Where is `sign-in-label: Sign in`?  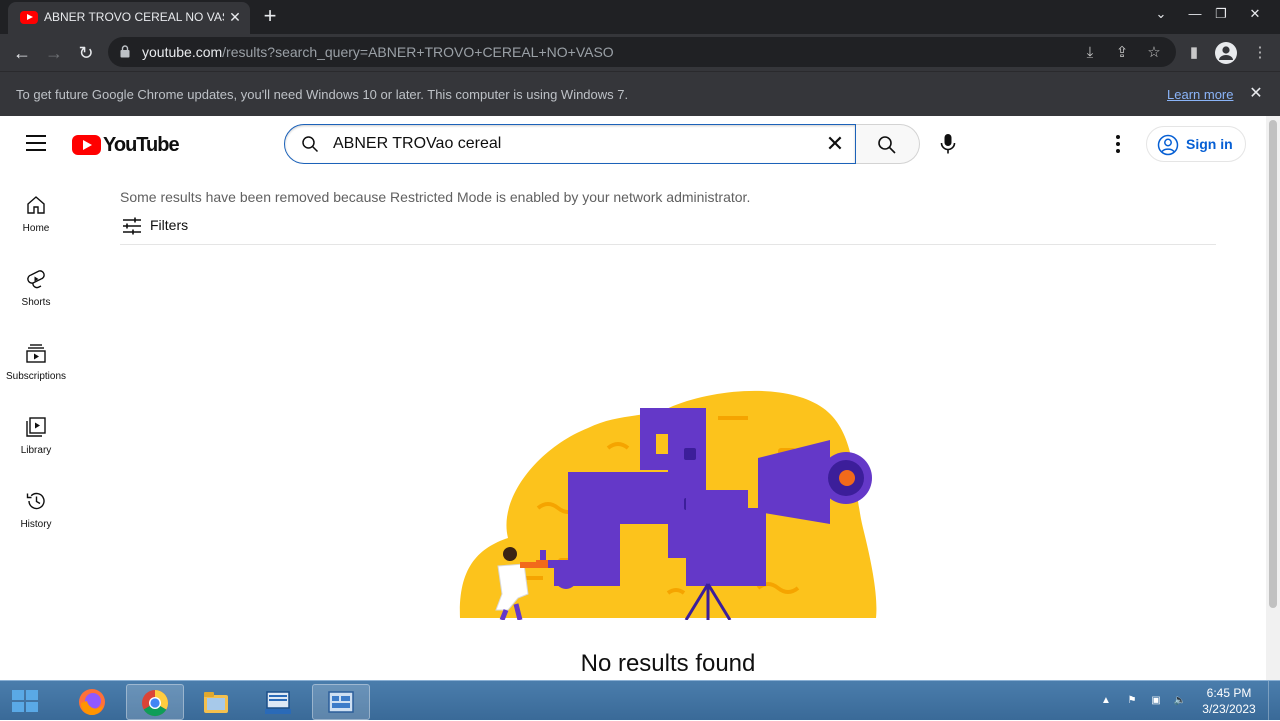 sign-in-label: Sign in is located at coordinates (1209, 144).